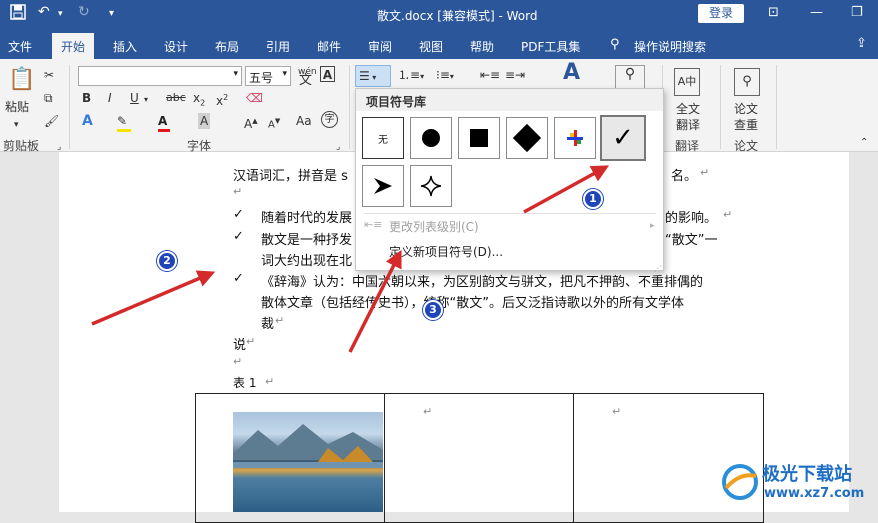 The width and height of the screenshot is (878, 523). I want to click on step-badge-1: 1, so click(593, 199).